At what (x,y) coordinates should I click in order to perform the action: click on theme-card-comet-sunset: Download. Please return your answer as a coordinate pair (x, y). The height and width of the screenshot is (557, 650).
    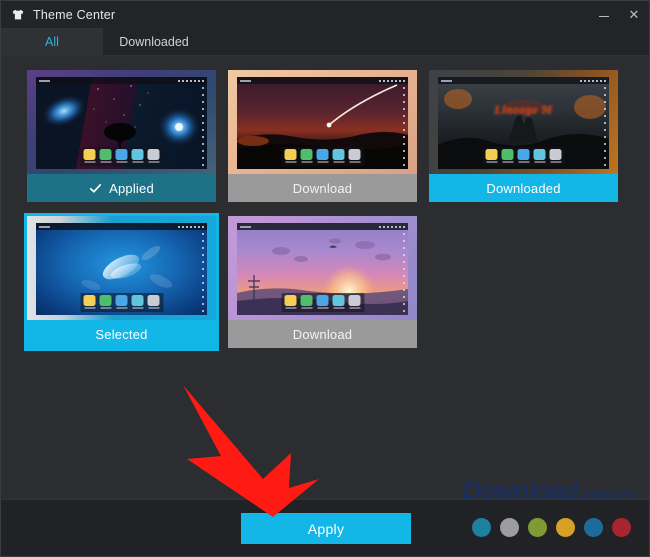
    Looking at the image, I should click on (322, 136).